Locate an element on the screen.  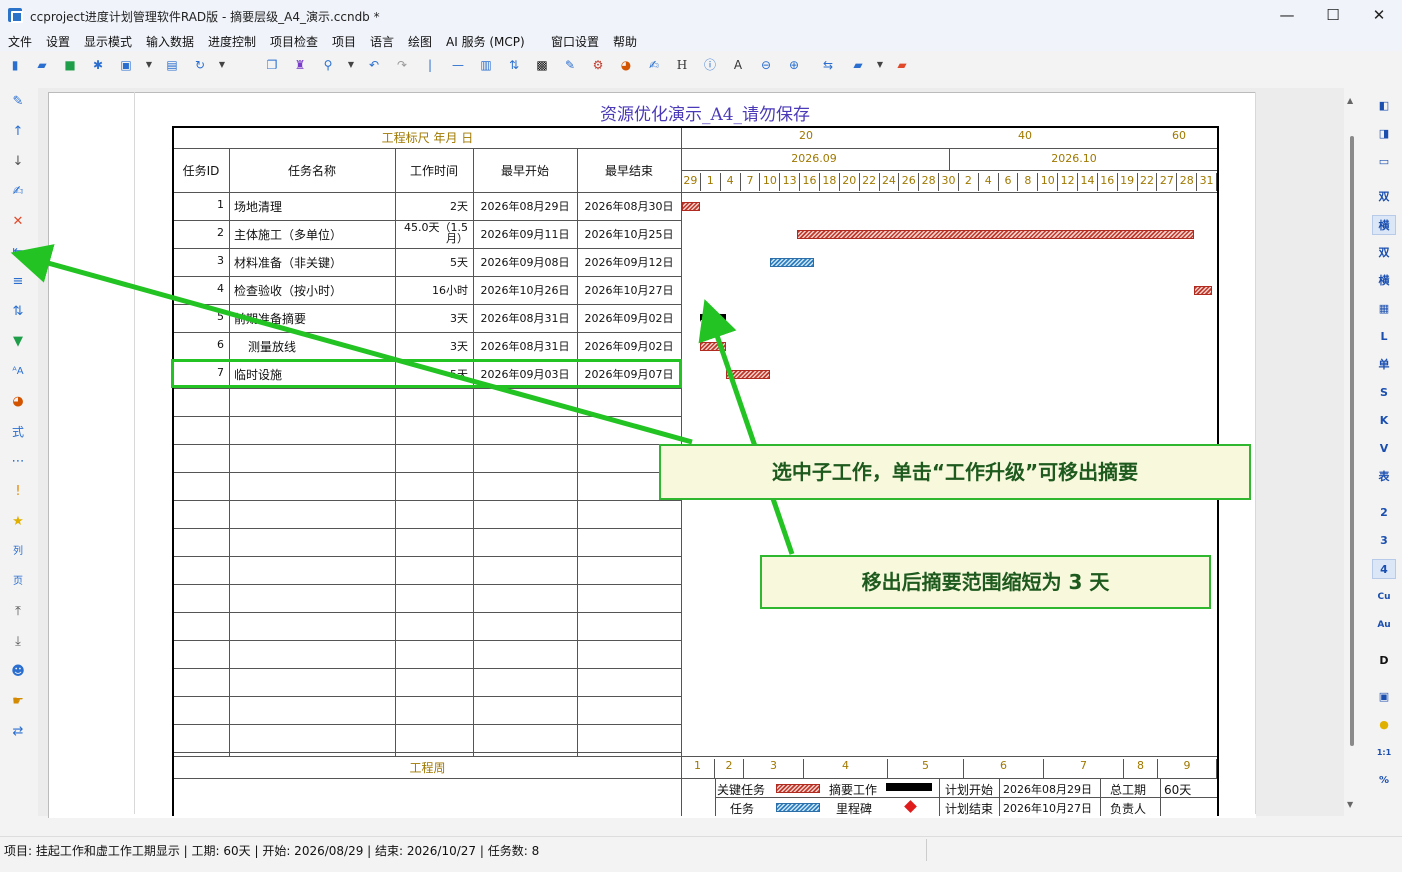
status-divider is located at coordinates (926, 850).